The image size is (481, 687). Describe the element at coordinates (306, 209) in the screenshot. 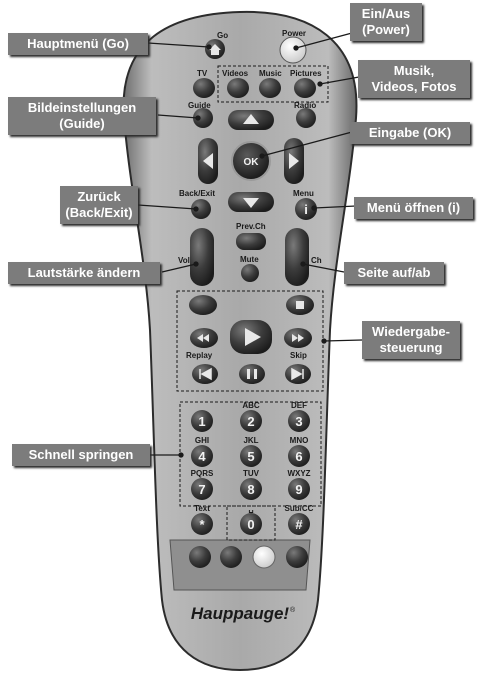

I see `info-icon: i` at that location.